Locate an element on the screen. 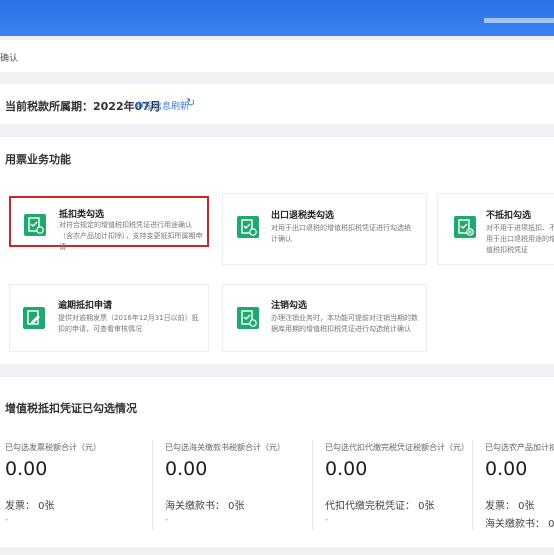  stat-count: 海关缴款书： 0张 is located at coordinates (205, 506).